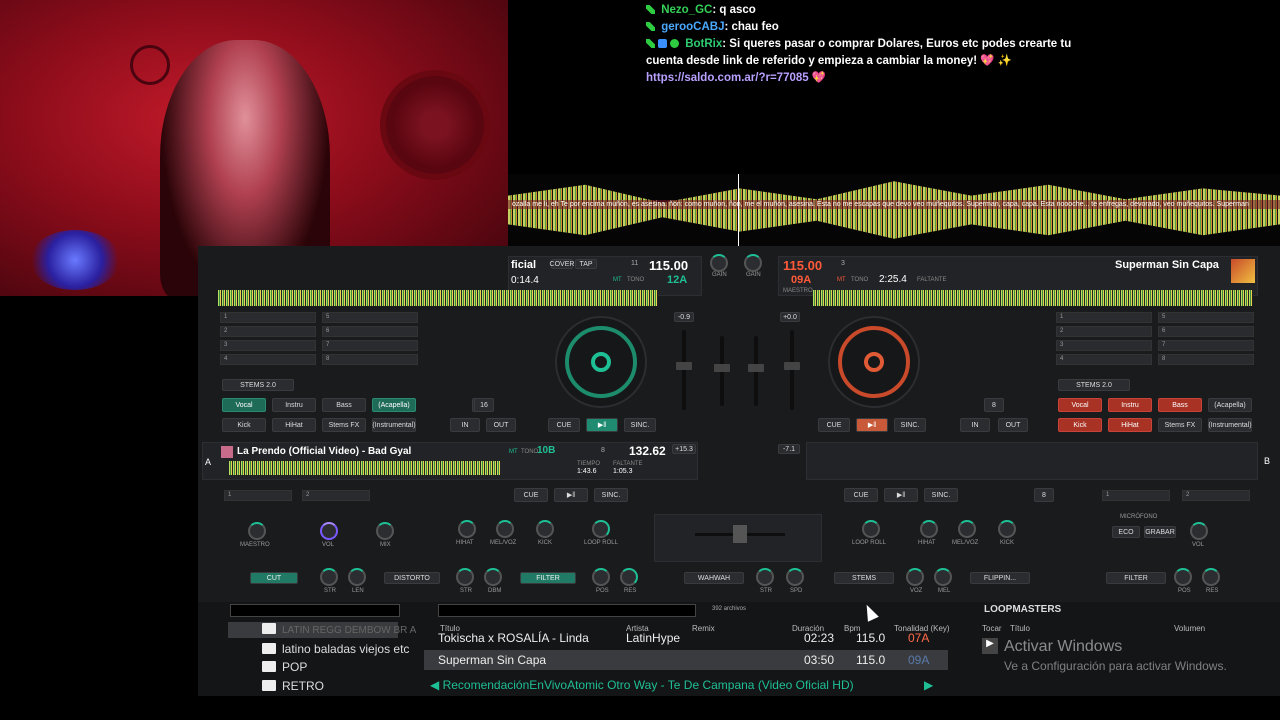 The image size is (1280, 720). Describe the element at coordinates (335, 649) in the screenshot. I see `folder-item: latino baladas viejos etc` at that location.